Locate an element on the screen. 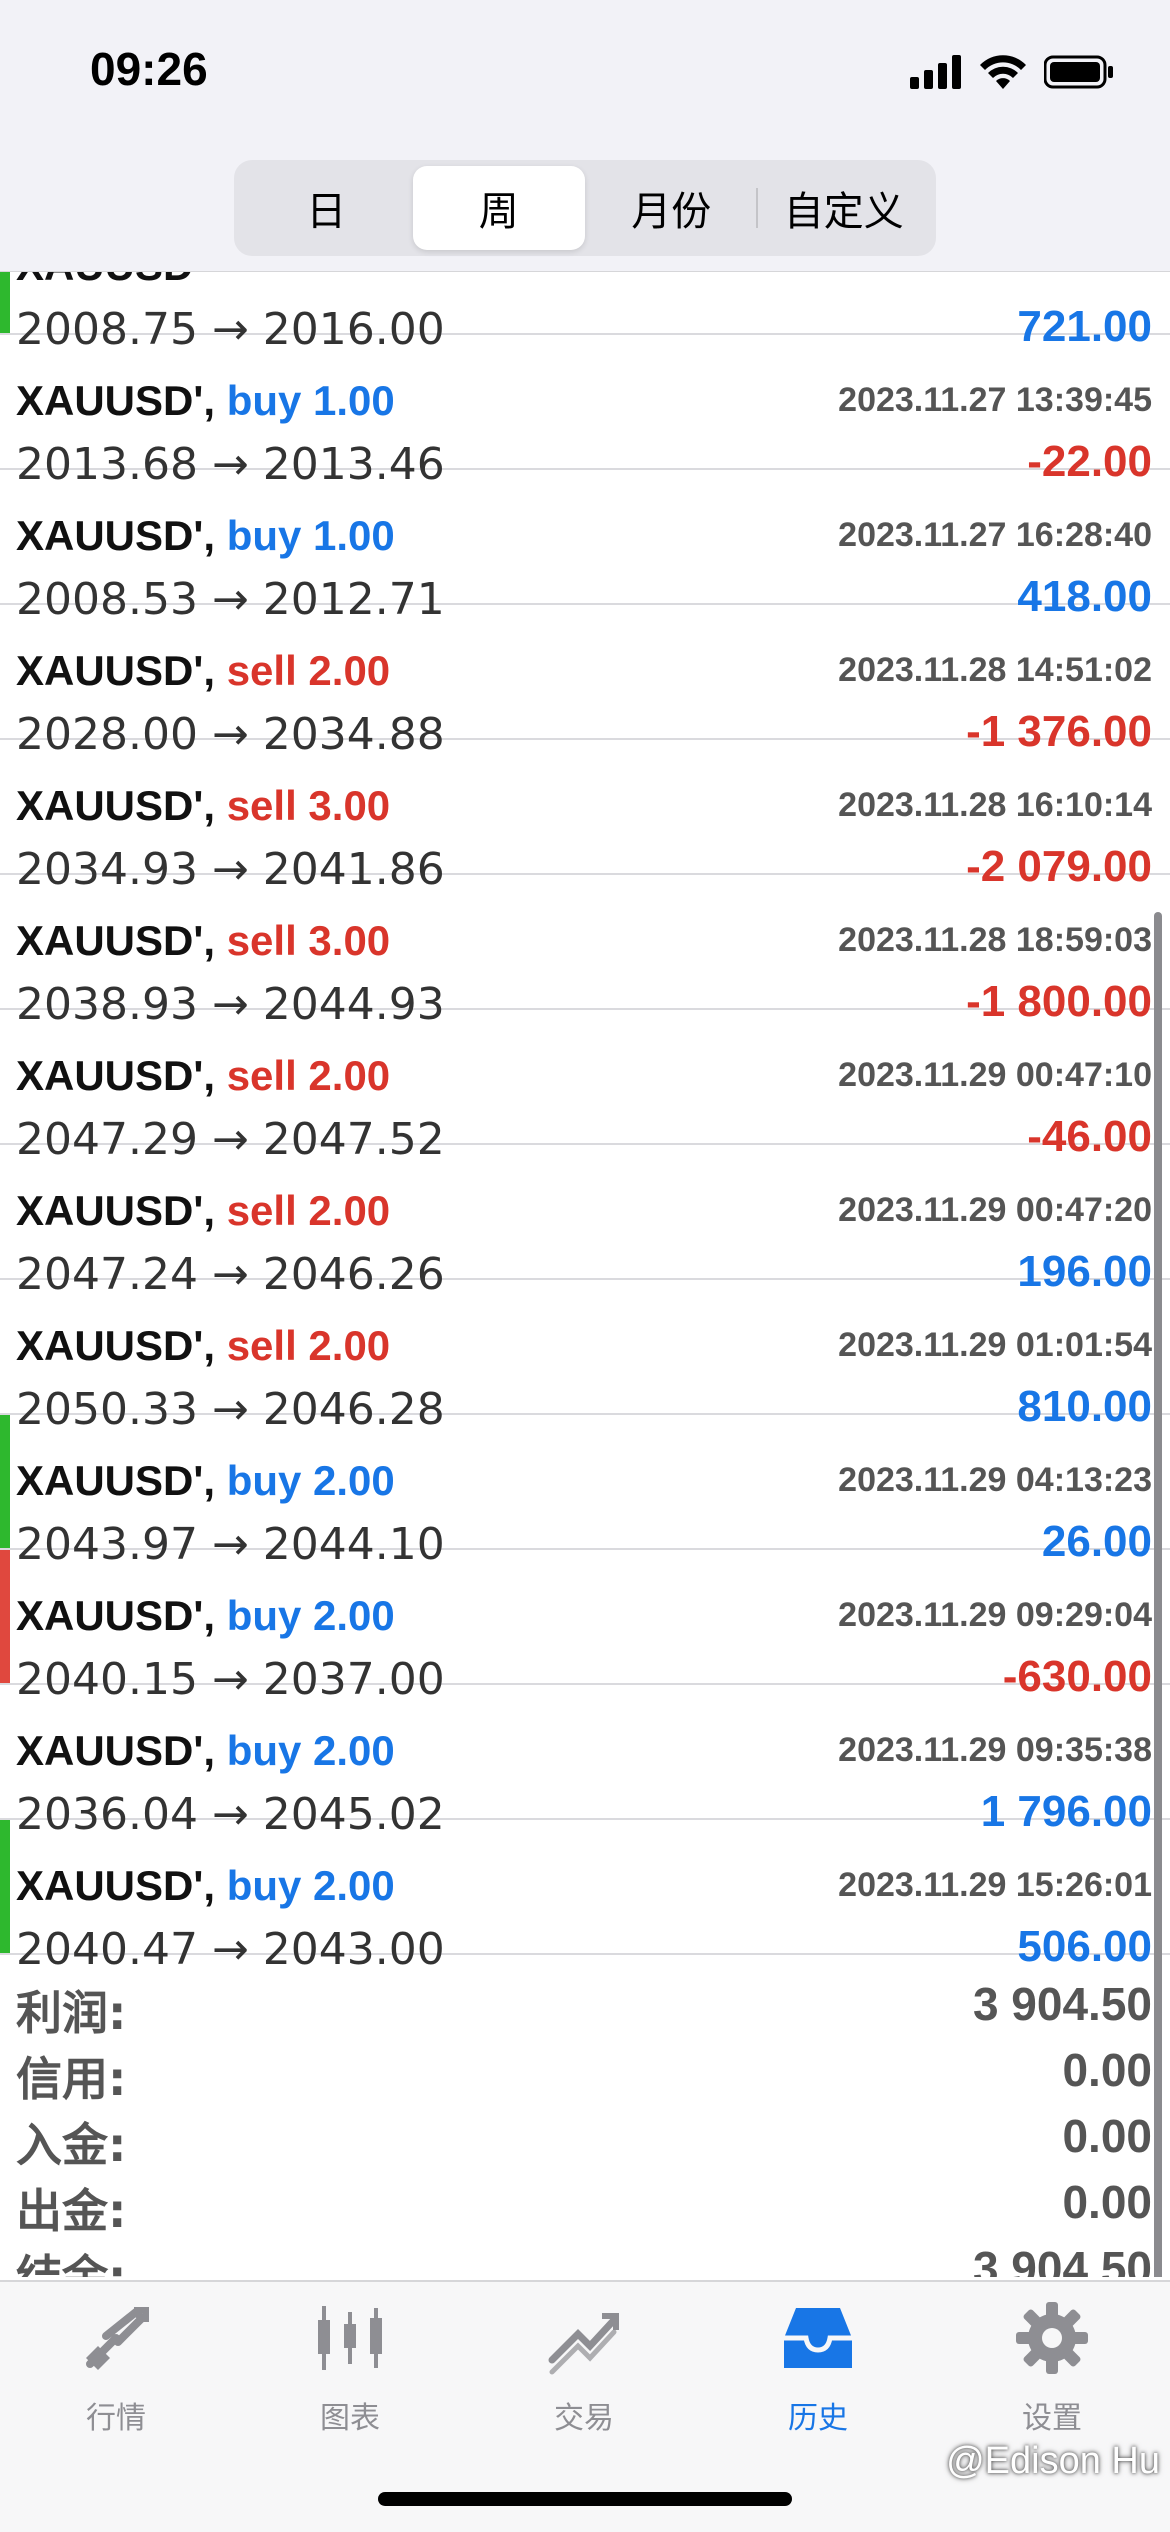 The width and height of the screenshot is (1170, 2532). summary-label: 入金: is located at coordinates (71, 2145).